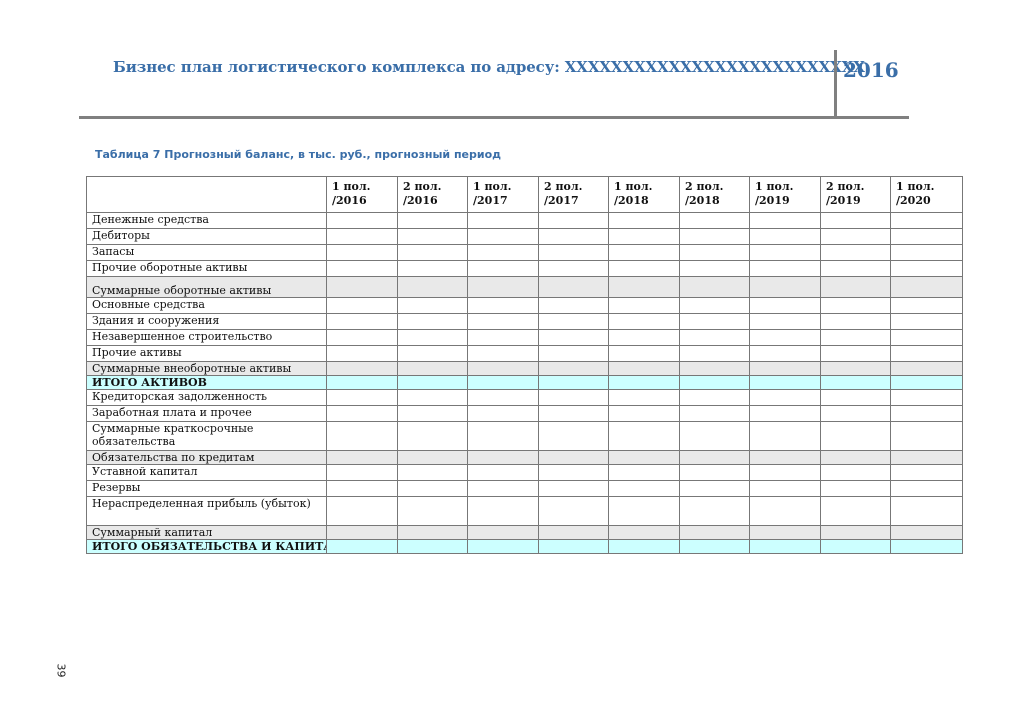 The height and width of the screenshot is (724, 1024). I want to click on row-label: Незавершенное строительство, so click(206, 337).